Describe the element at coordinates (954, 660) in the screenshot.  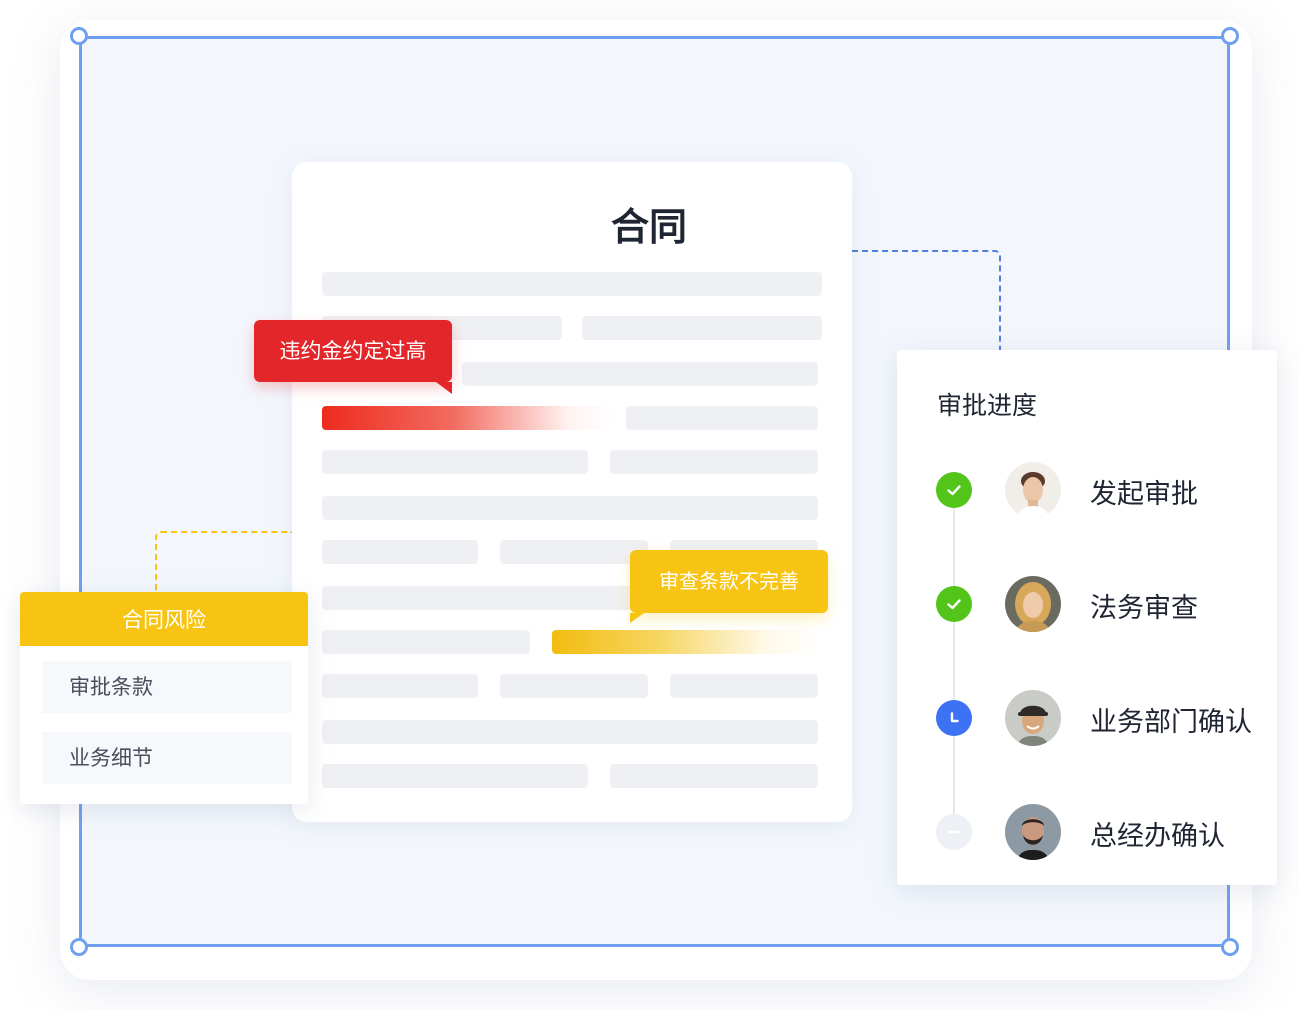
I see `progress-timeline-line` at that location.